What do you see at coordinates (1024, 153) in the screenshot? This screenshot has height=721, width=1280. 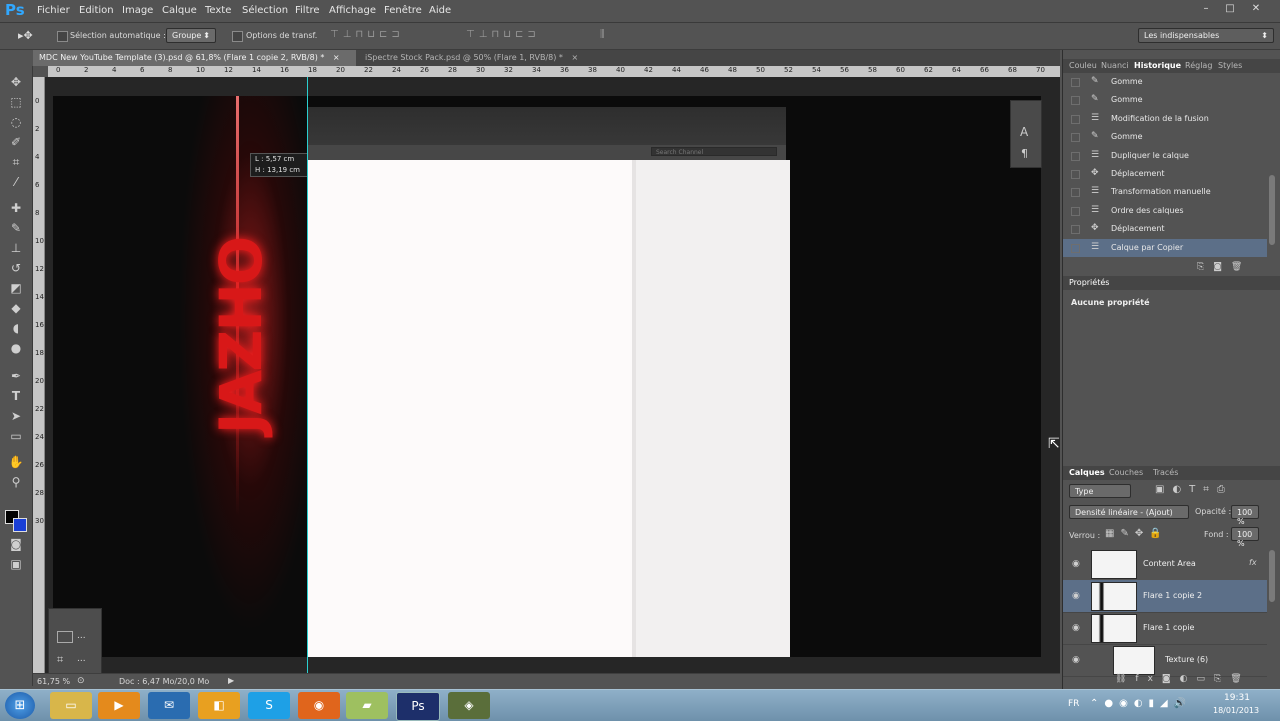 I see `paragraph-panel-icon: ¶` at bounding box center [1024, 153].